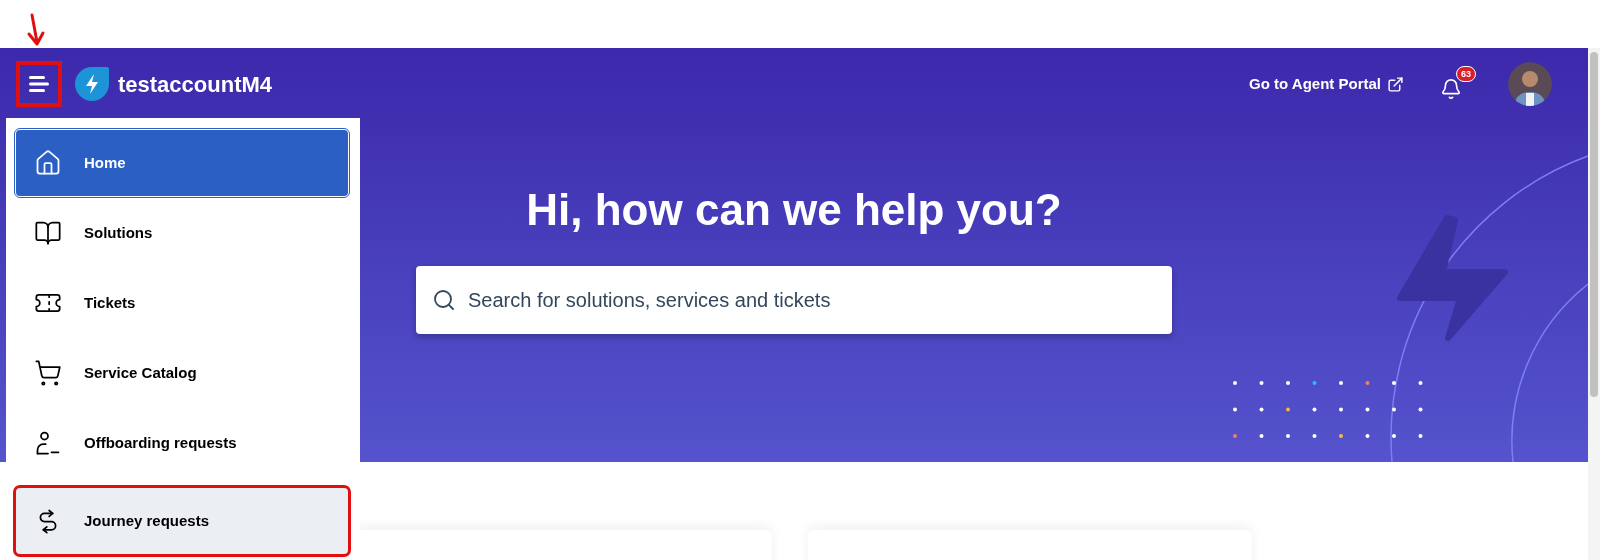 The height and width of the screenshot is (560, 1600). I want to click on agent-portal-link: Go to Agent Portal, so click(1326, 84).